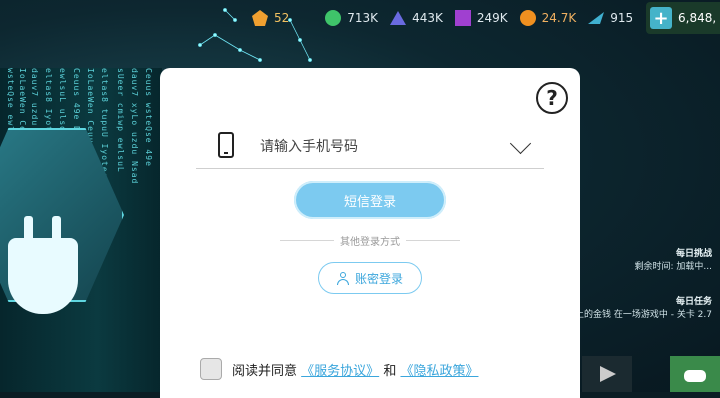 The height and width of the screenshot is (398, 720). I want to click on wing-icon, so click(596, 18).